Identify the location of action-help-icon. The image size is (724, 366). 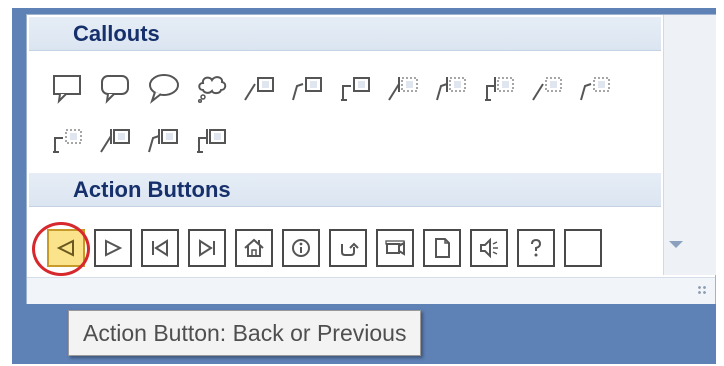
(536, 247).